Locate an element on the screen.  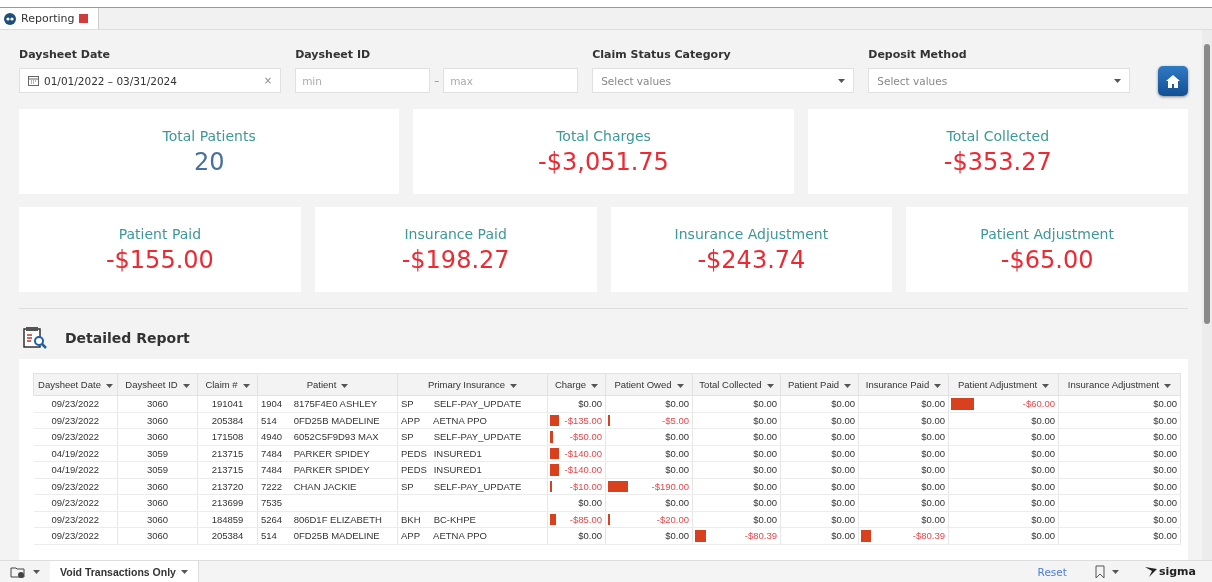
table-cell: 213699 is located at coordinates (227, 502).